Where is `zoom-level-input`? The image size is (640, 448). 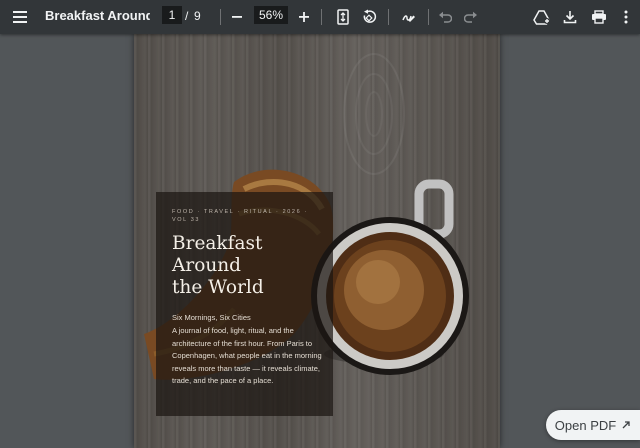 zoom-level-input is located at coordinates (271, 15).